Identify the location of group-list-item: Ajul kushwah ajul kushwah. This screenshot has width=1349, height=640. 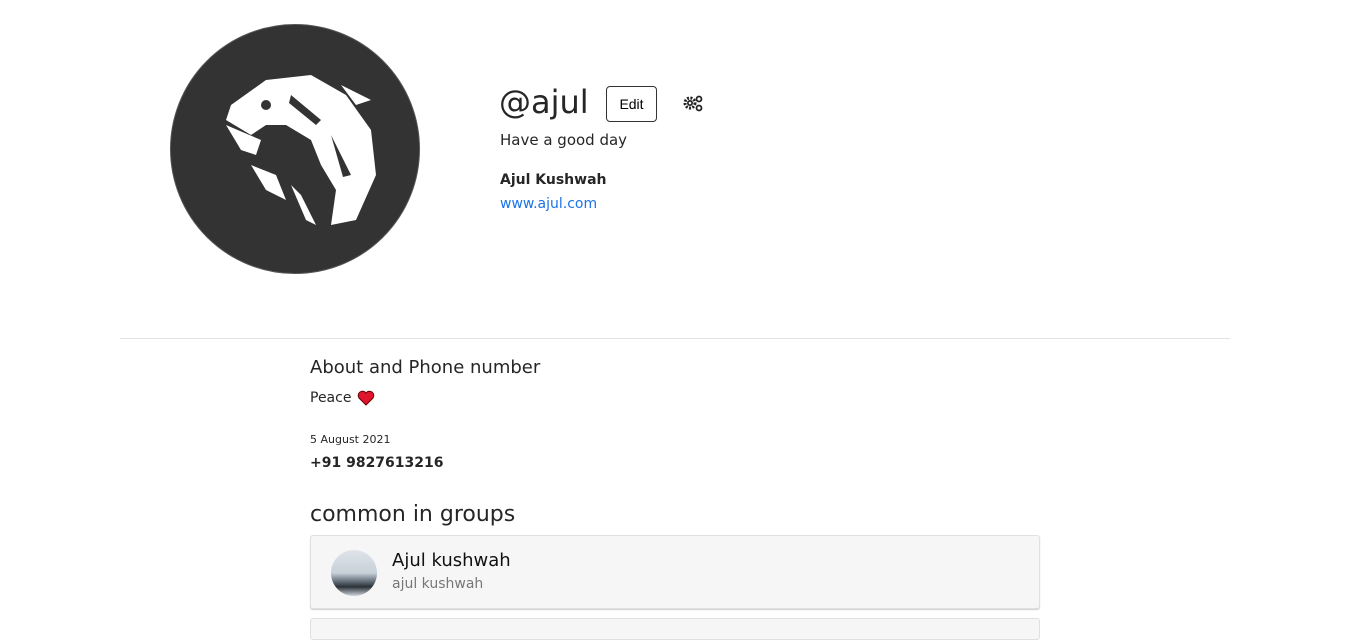
(675, 572).